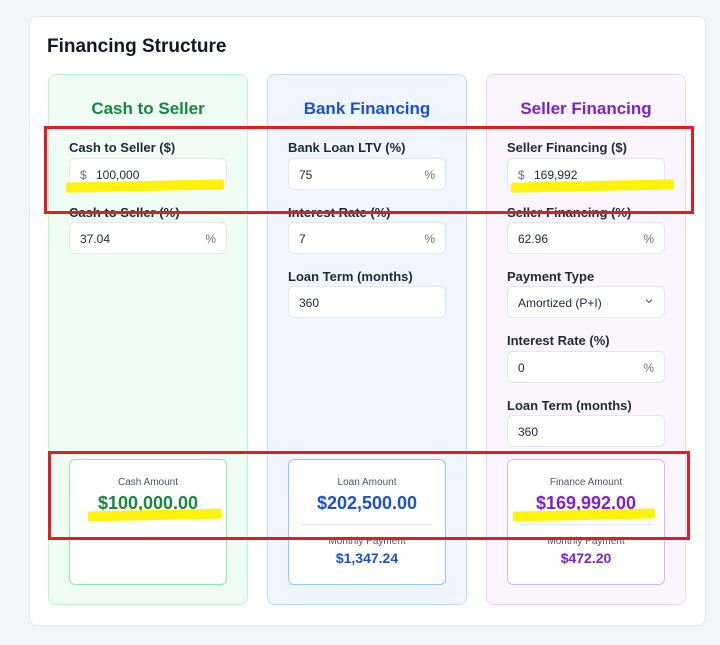  What do you see at coordinates (586, 108) in the screenshot?
I see `seller-column-title: Seller Financing` at bounding box center [586, 108].